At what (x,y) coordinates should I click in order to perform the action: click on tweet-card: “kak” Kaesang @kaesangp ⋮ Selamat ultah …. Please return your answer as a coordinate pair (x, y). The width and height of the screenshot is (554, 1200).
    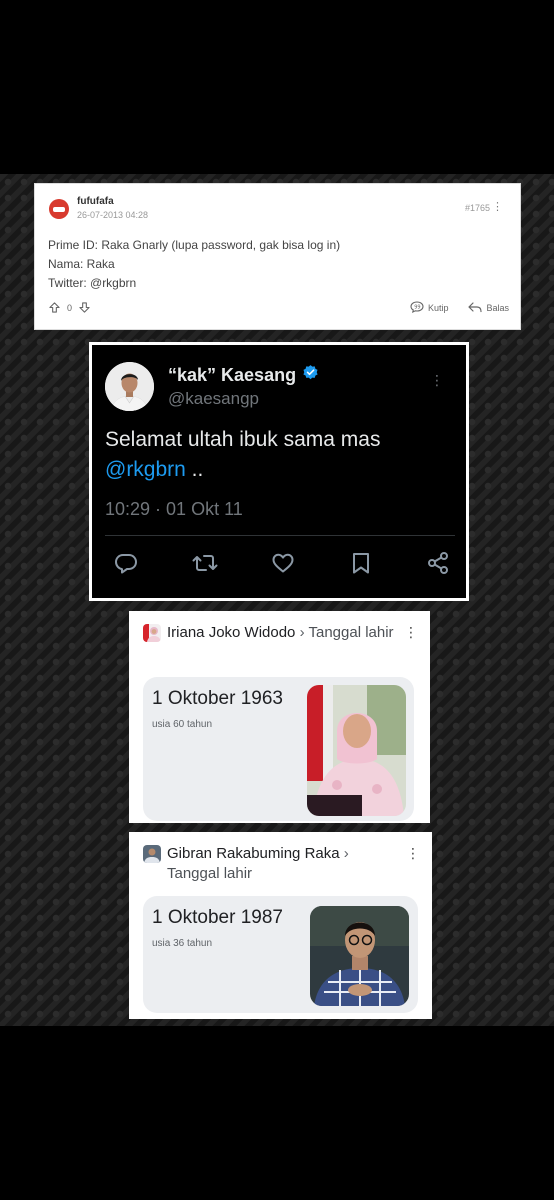
    Looking at the image, I should click on (279, 471).